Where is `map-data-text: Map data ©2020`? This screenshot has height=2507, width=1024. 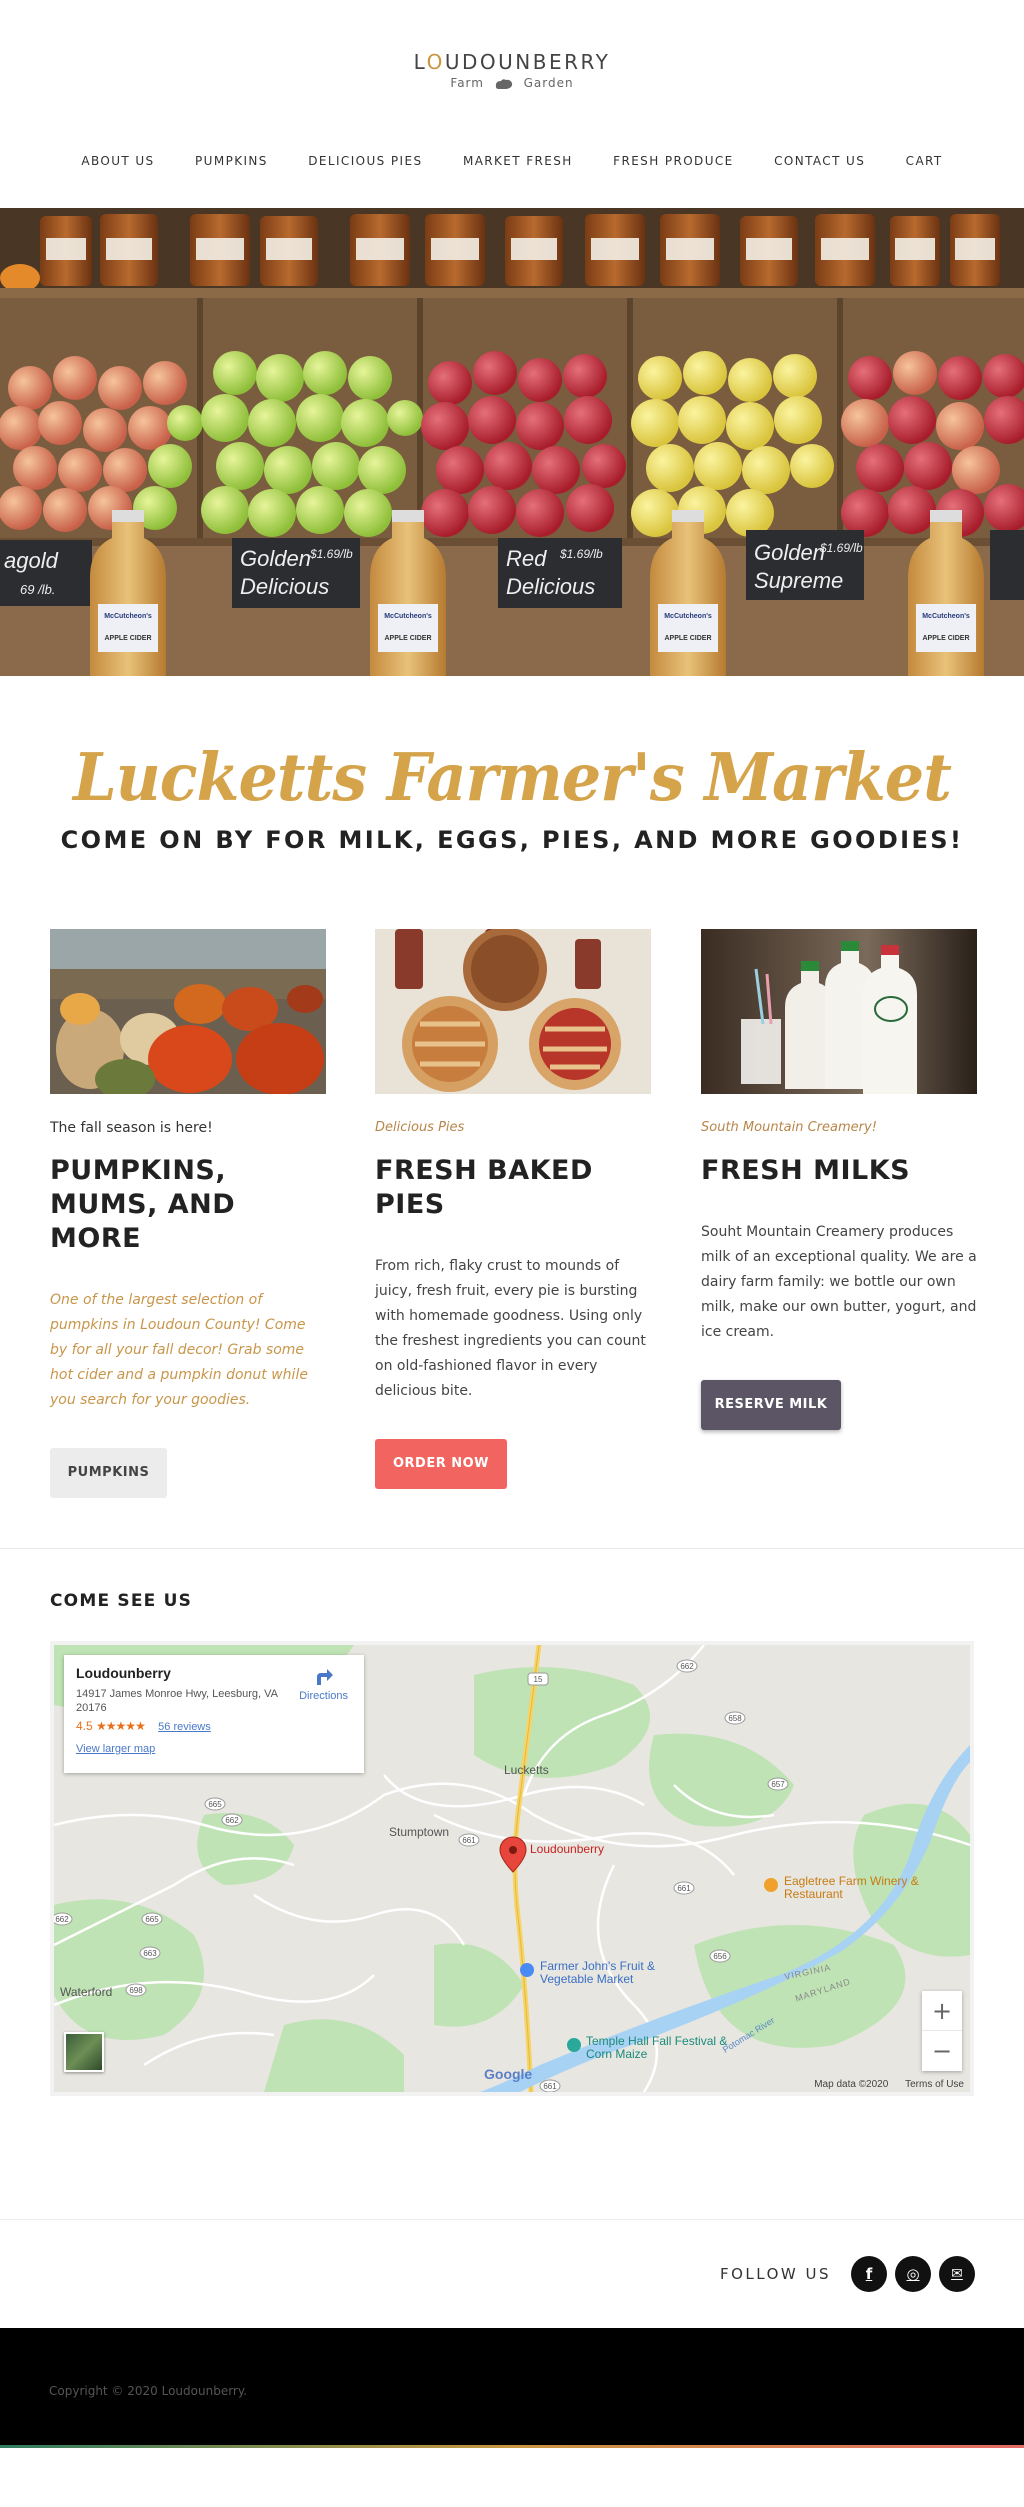 map-data-text: Map data ©2020 is located at coordinates (851, 2084).